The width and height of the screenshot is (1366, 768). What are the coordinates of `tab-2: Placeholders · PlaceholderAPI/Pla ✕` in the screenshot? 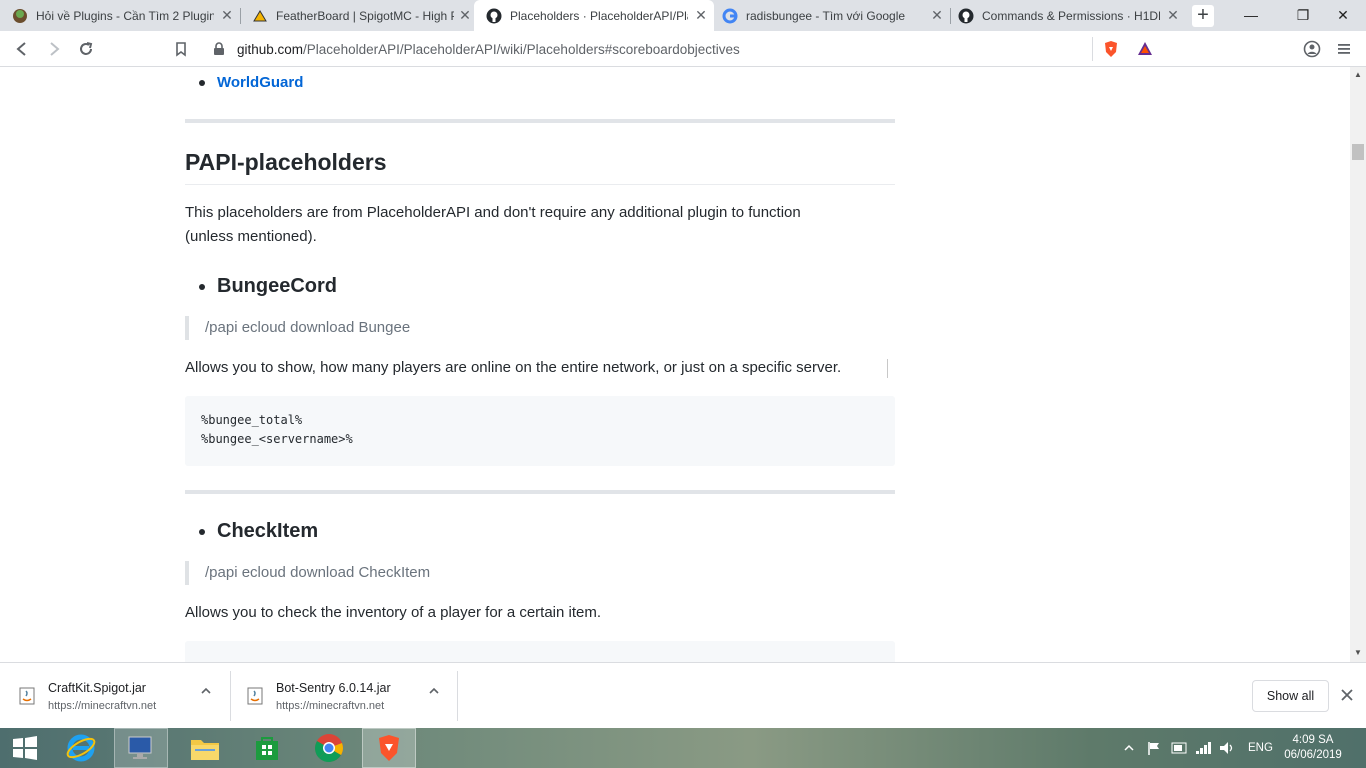 It's located at (594, 15).